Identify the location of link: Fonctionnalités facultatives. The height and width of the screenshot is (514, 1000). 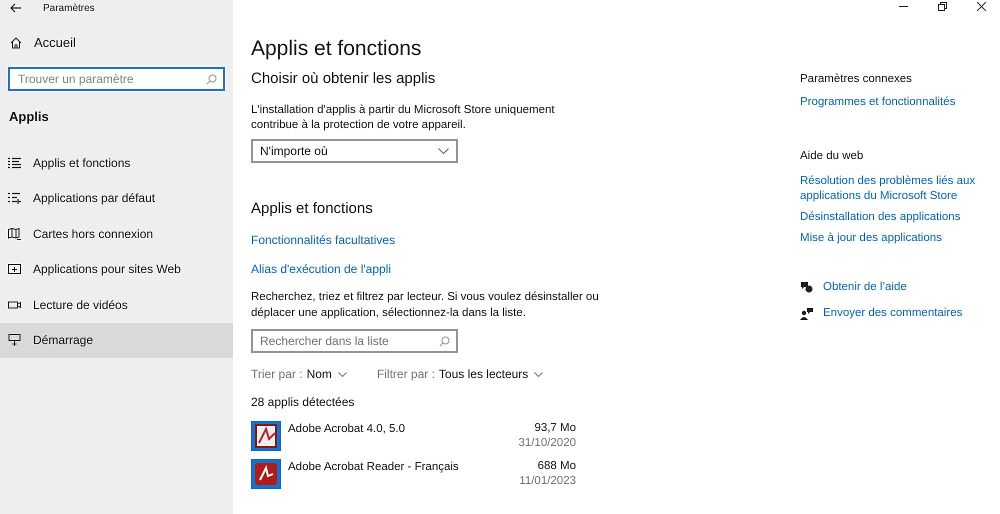
(323, 240).